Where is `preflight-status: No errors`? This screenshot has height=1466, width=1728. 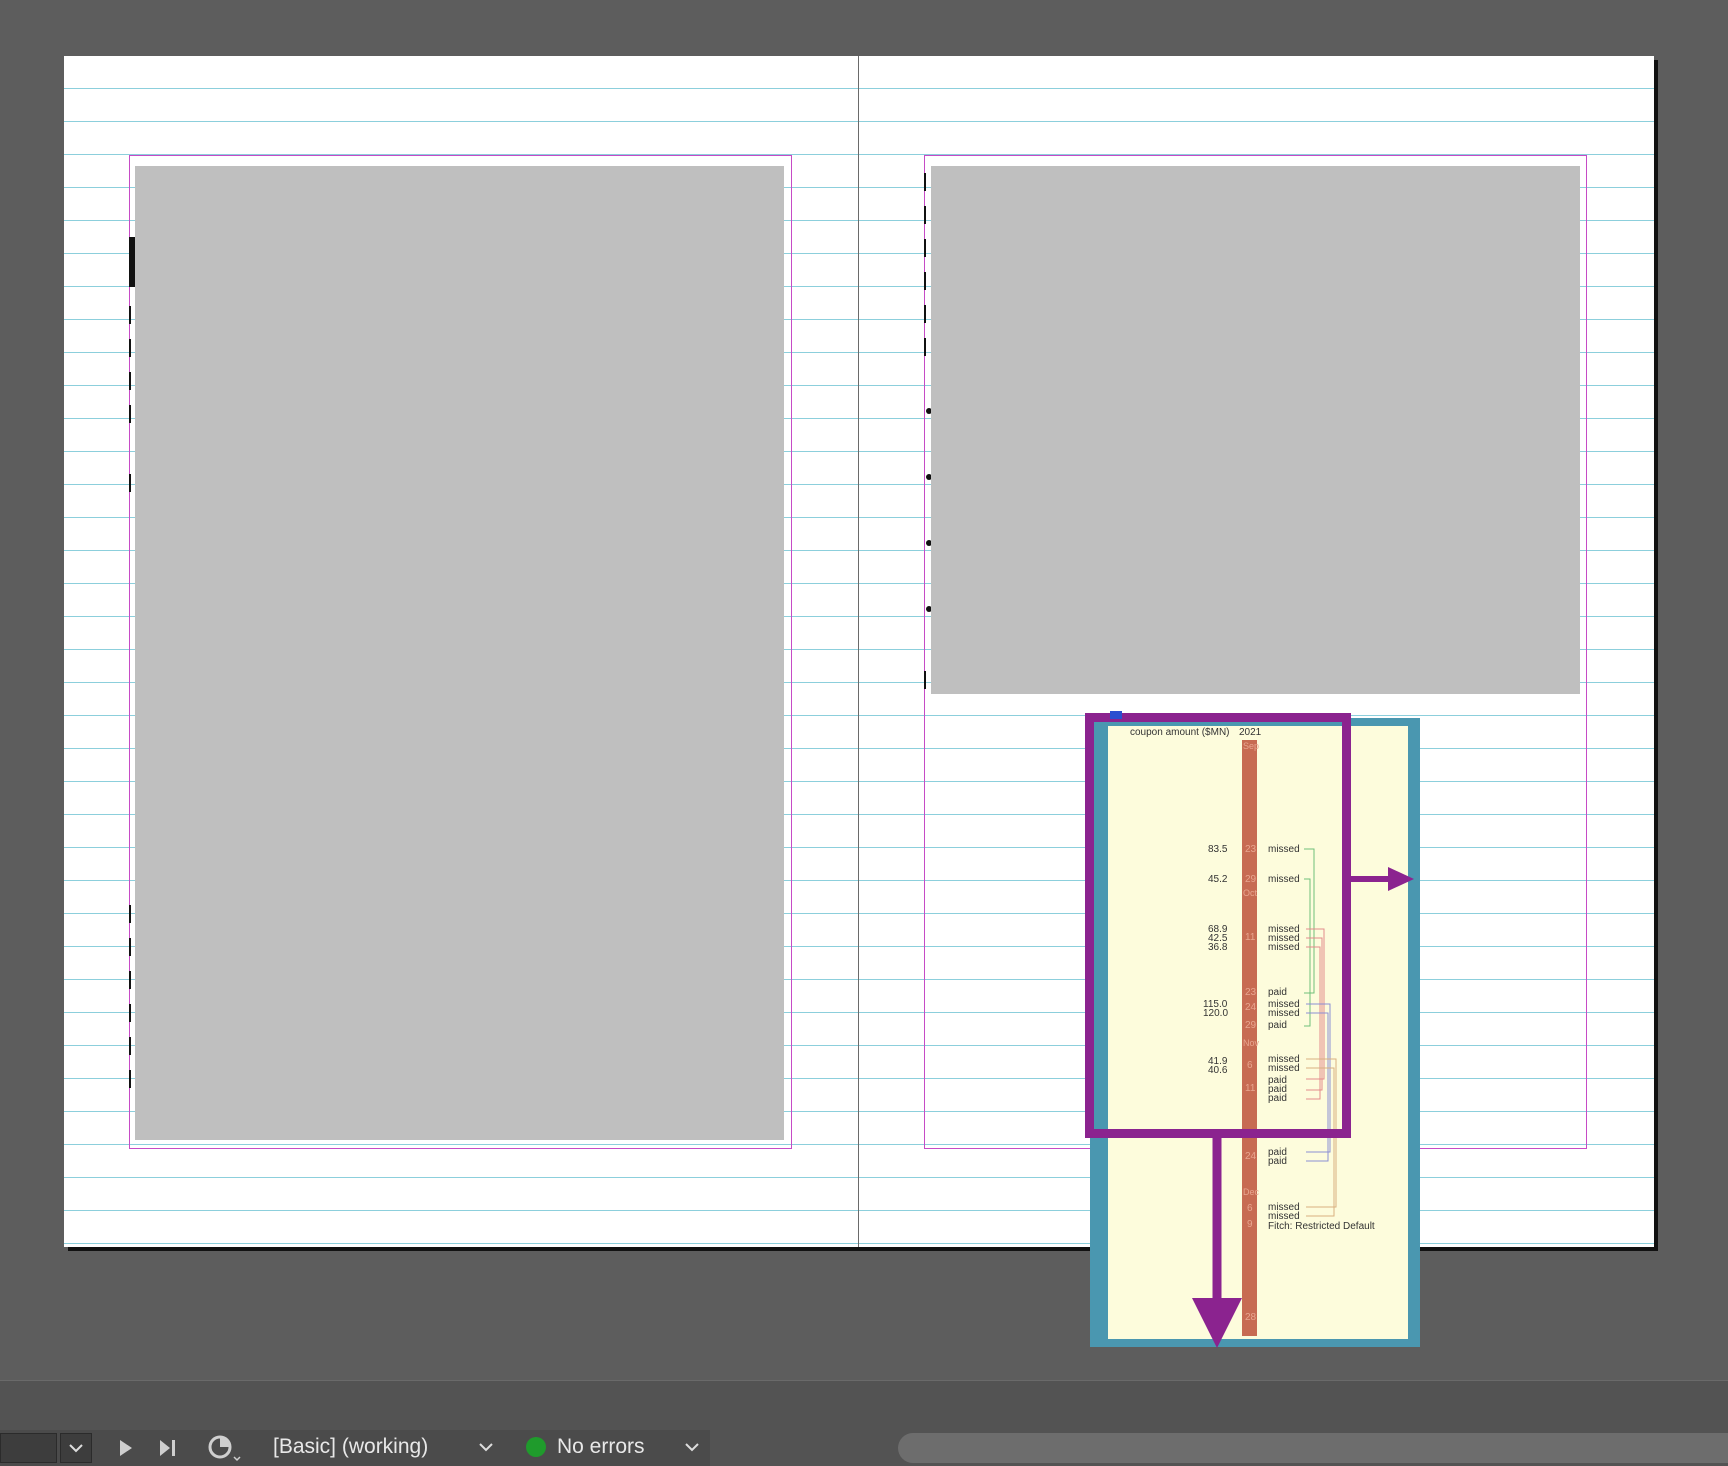
preflight-status: No errors is located at coordinates (601, 1447).